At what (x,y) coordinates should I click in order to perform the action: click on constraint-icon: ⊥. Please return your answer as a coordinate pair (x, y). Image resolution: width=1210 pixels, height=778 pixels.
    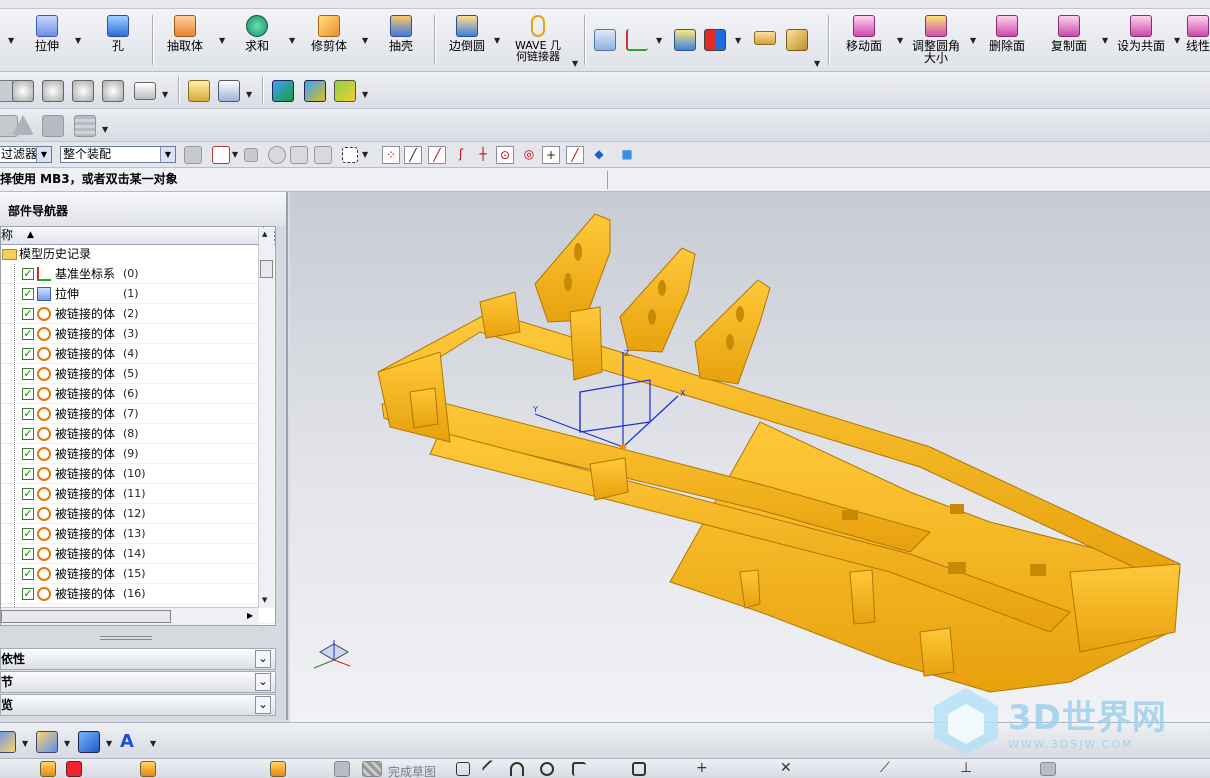
    Looking at the image, I should click on (967, 768).